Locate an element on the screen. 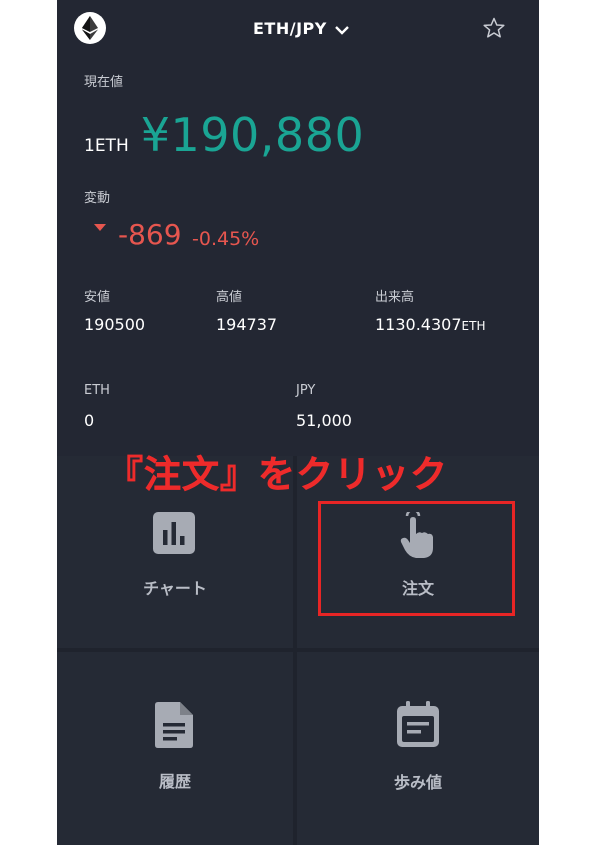 The image size is (600, 850). triangle-down-icon is located at coordinates (100, 227).